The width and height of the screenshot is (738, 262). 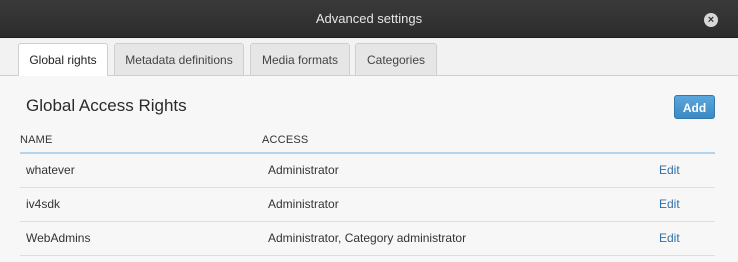 I want to click on dialog-titlebar: Advanced settings ×, so click(x=369, y=19).